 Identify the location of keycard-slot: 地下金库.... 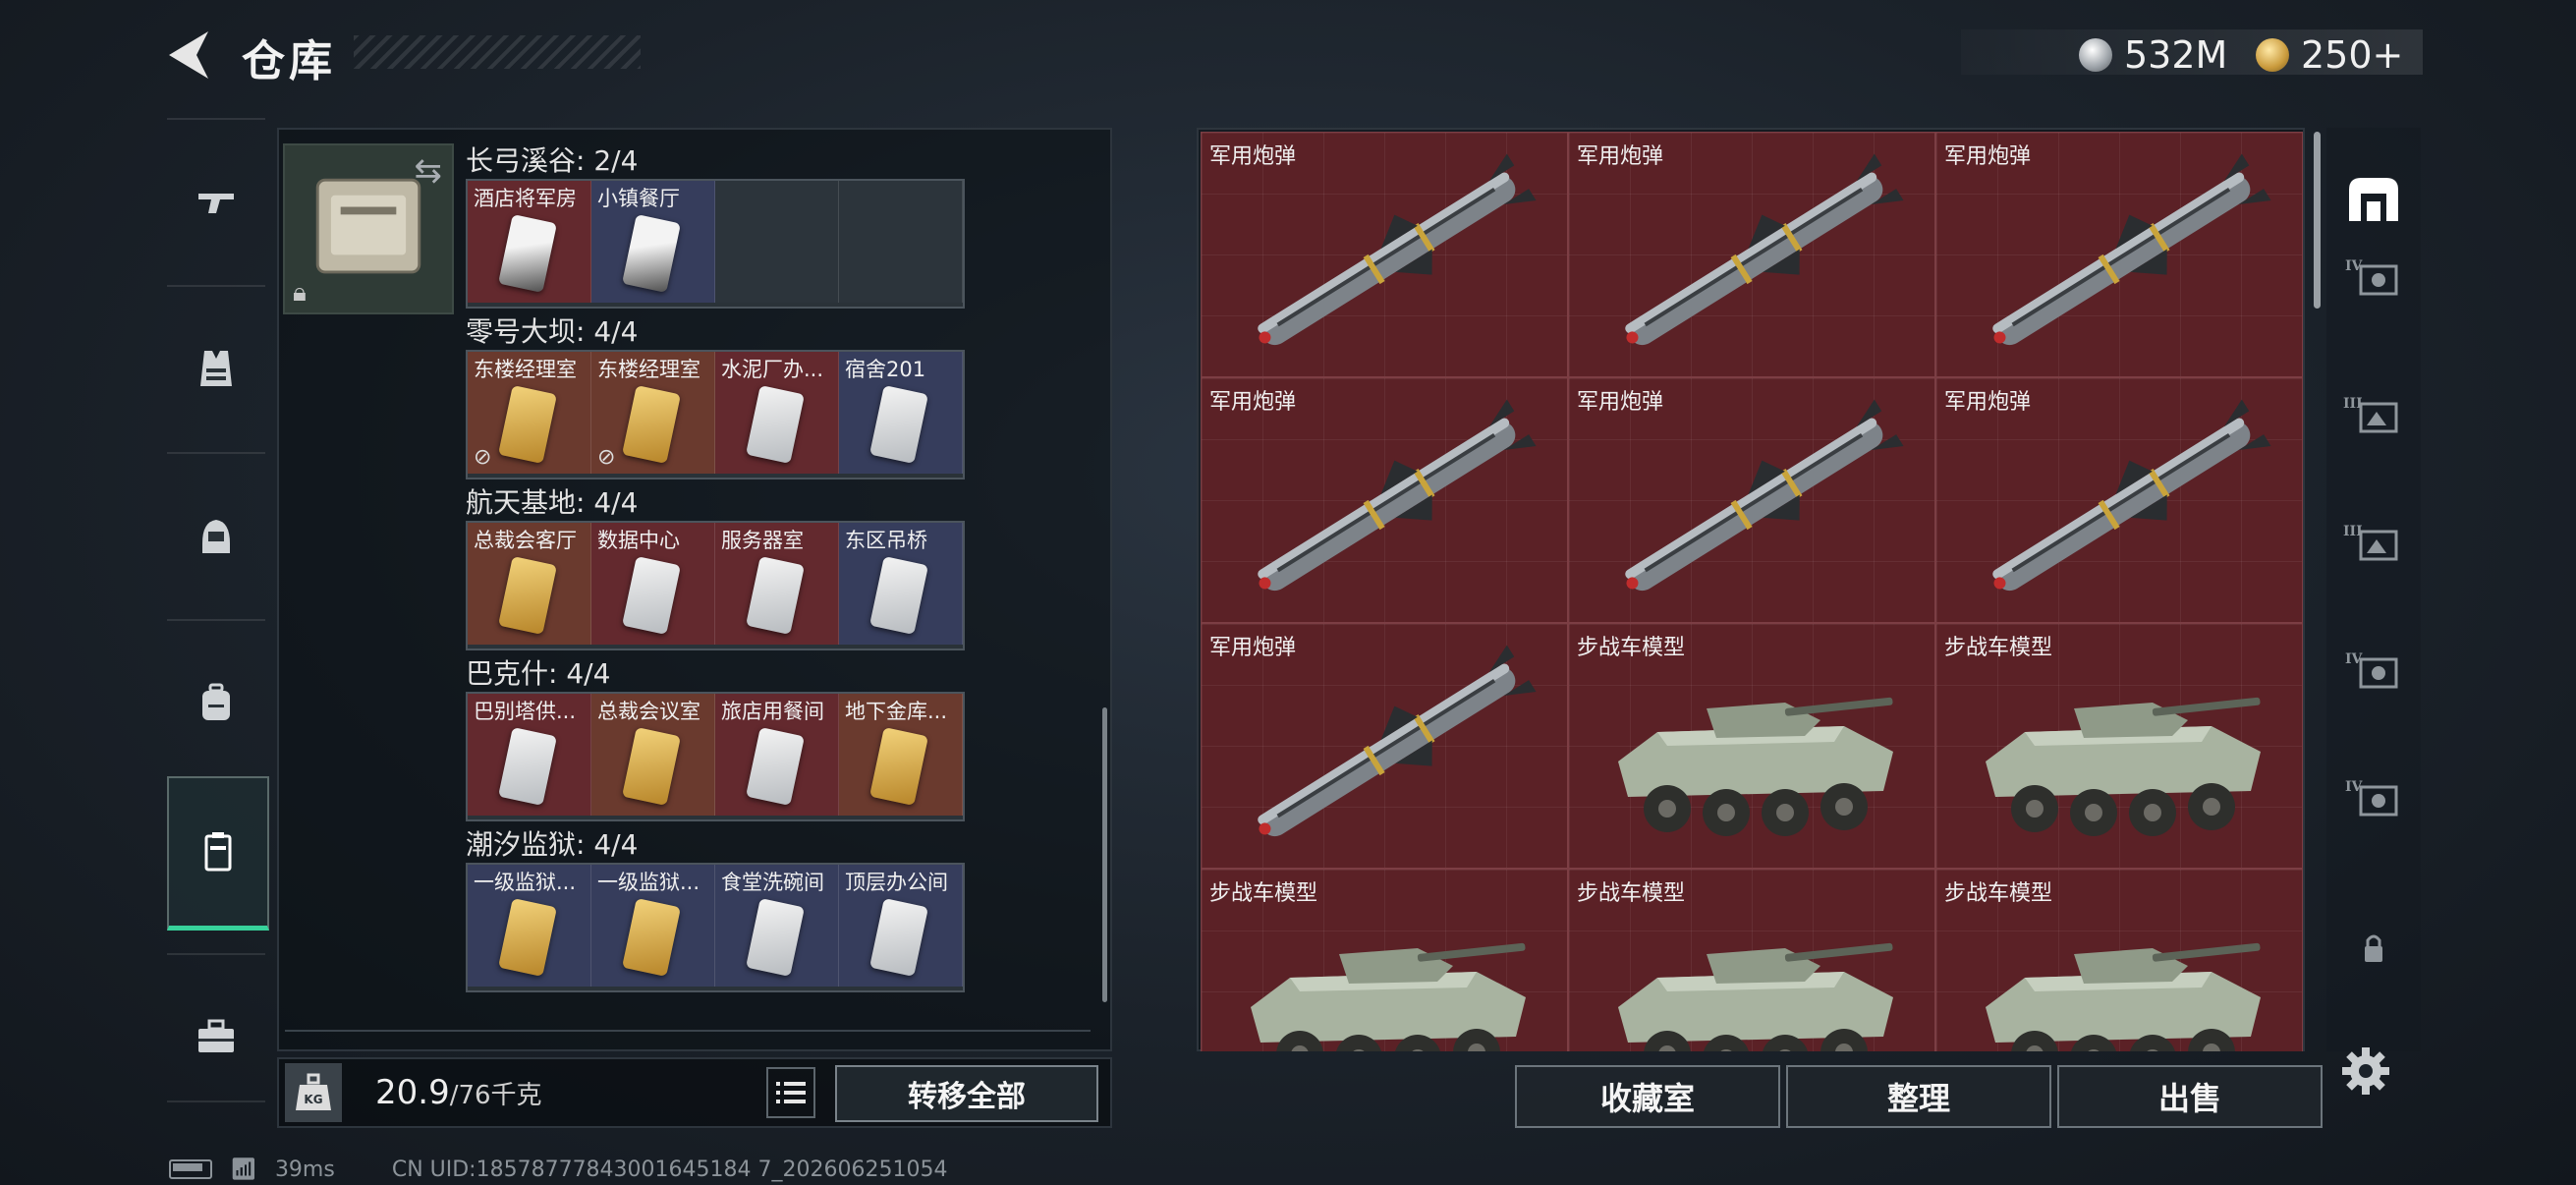
(901, 755).